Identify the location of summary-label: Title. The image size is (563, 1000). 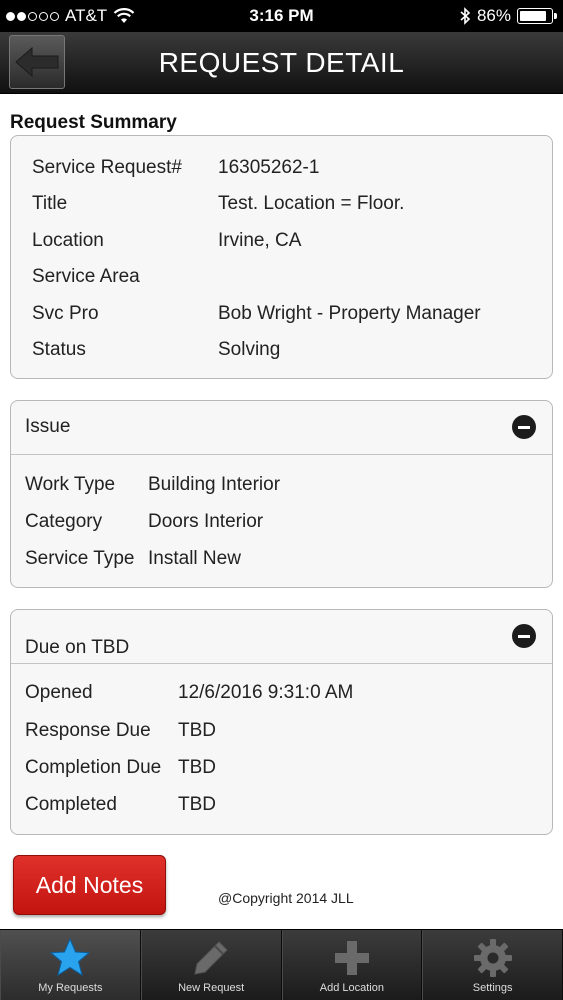
(50, 203).